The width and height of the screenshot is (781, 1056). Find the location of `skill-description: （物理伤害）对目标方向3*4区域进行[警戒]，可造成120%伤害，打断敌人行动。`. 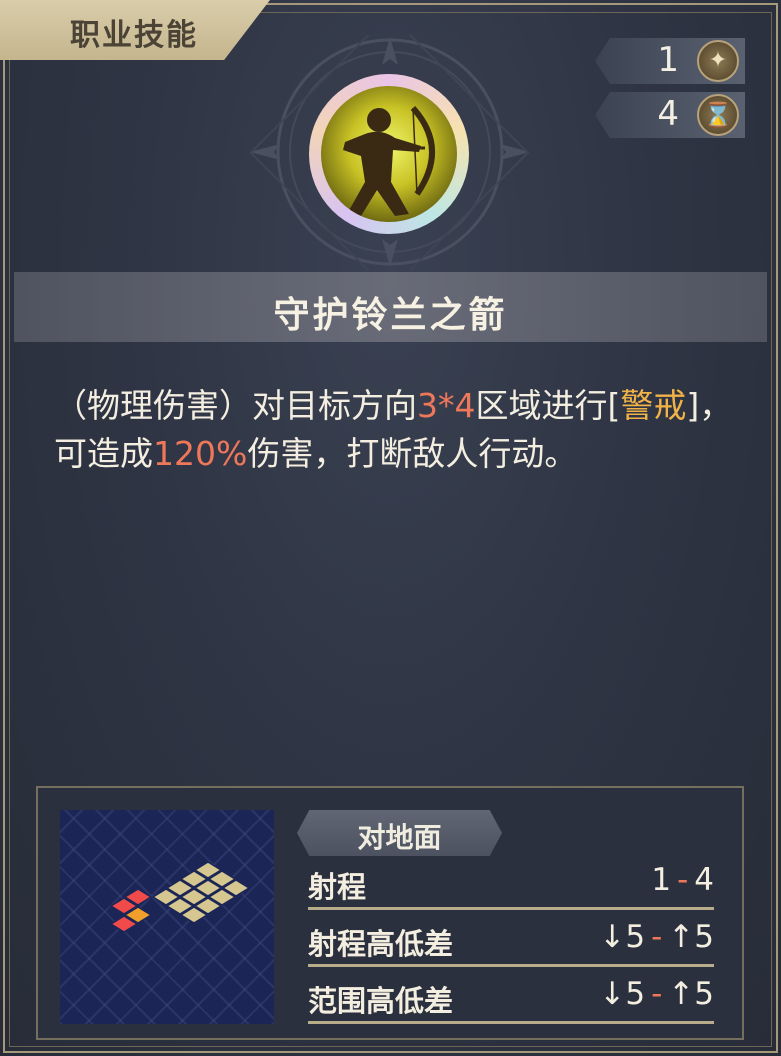

skill-description: （物理伤害）对目标方向3*4区域进行[警戒]，可造成120%伤害，打断敌人行动。 is located at coordinates (394, 430).